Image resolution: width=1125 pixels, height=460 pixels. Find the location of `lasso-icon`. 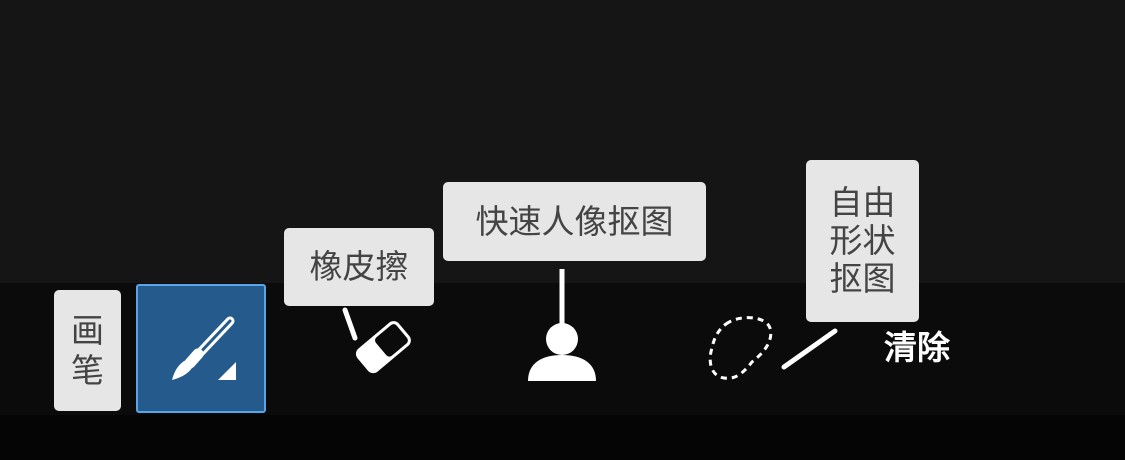

lasso-icon is located at coordinates (773, 348).